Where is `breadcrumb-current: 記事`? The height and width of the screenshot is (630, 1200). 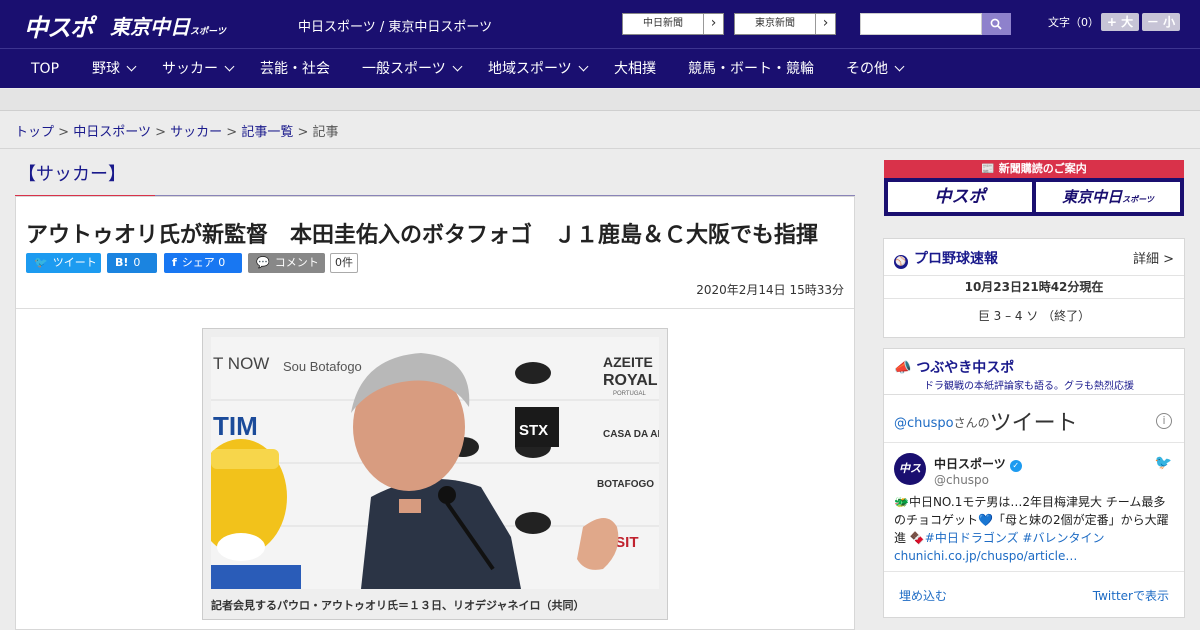 breadcrumb-current: 記事 is located at coordinates (325, 132).